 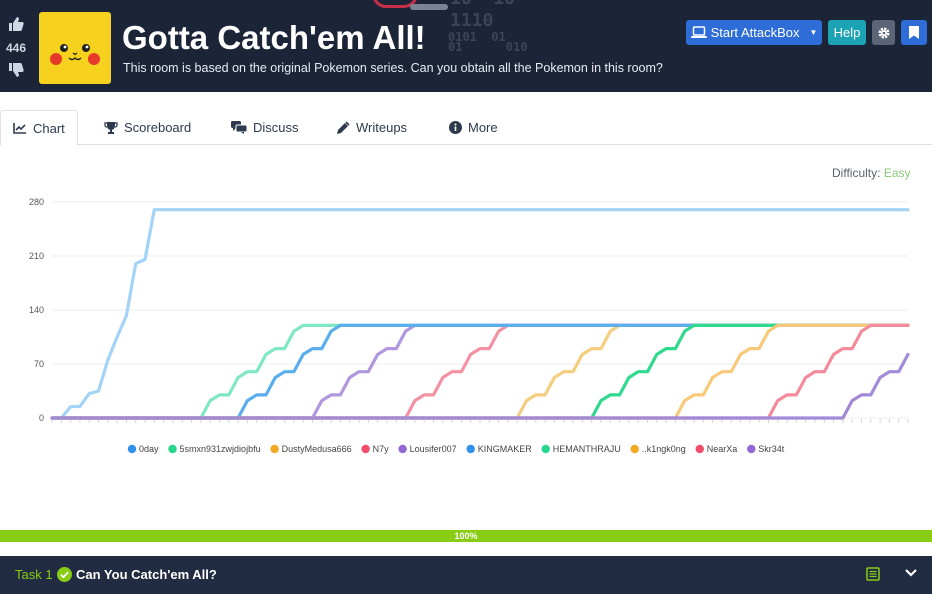 What do you see at coordinates (111, 127) in the screenshot?
I see `trophy-icon` at bounding box center [111, 127].